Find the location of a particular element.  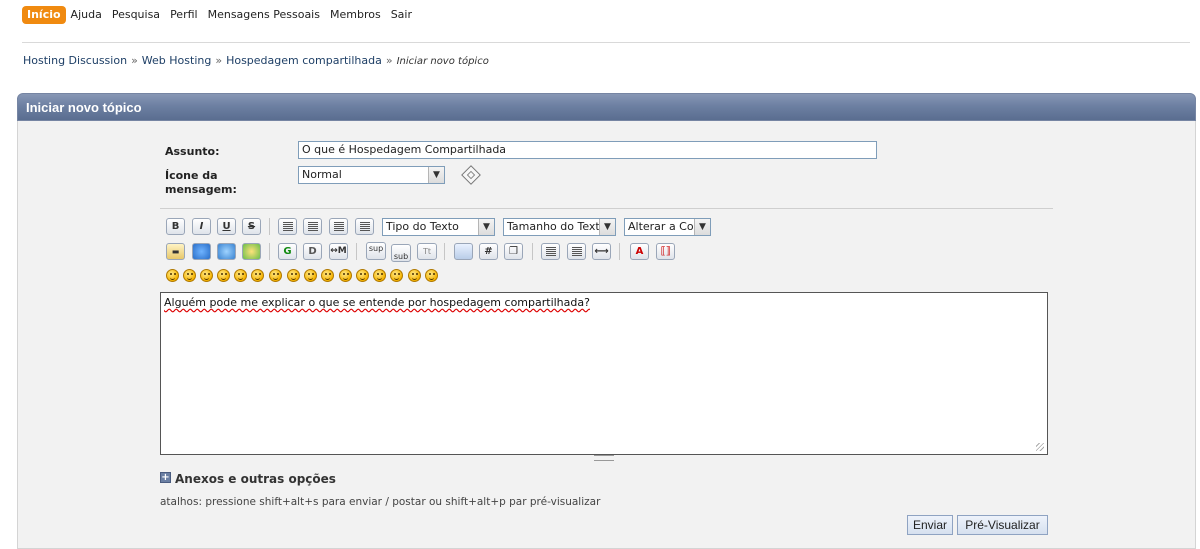

teletype-button: Tt is located at coordinates (427, 251).